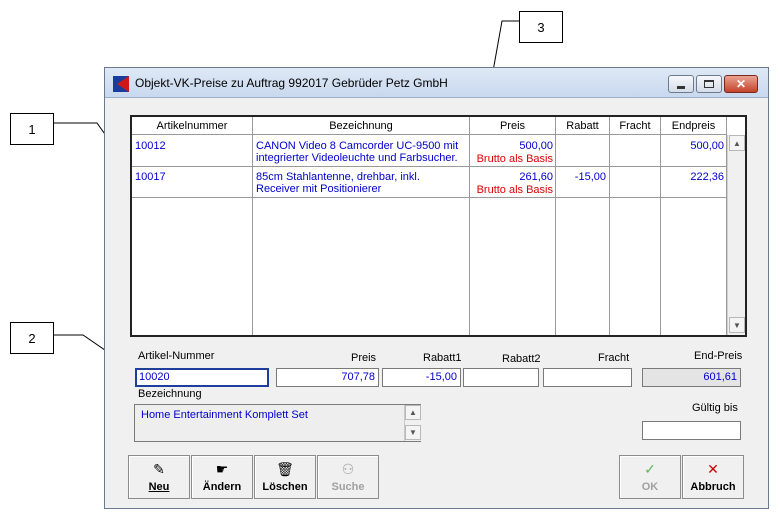 The height and width of the screenshot is (519, 780). What do you see at coordinates (681, 87) in the screenshot?
I see `minimize-icon` at bounding box center [681, 87].